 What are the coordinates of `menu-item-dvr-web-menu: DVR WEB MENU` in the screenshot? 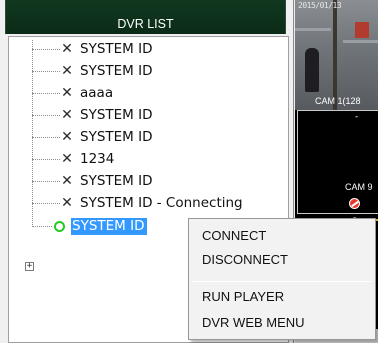 It's located at (282, 323).